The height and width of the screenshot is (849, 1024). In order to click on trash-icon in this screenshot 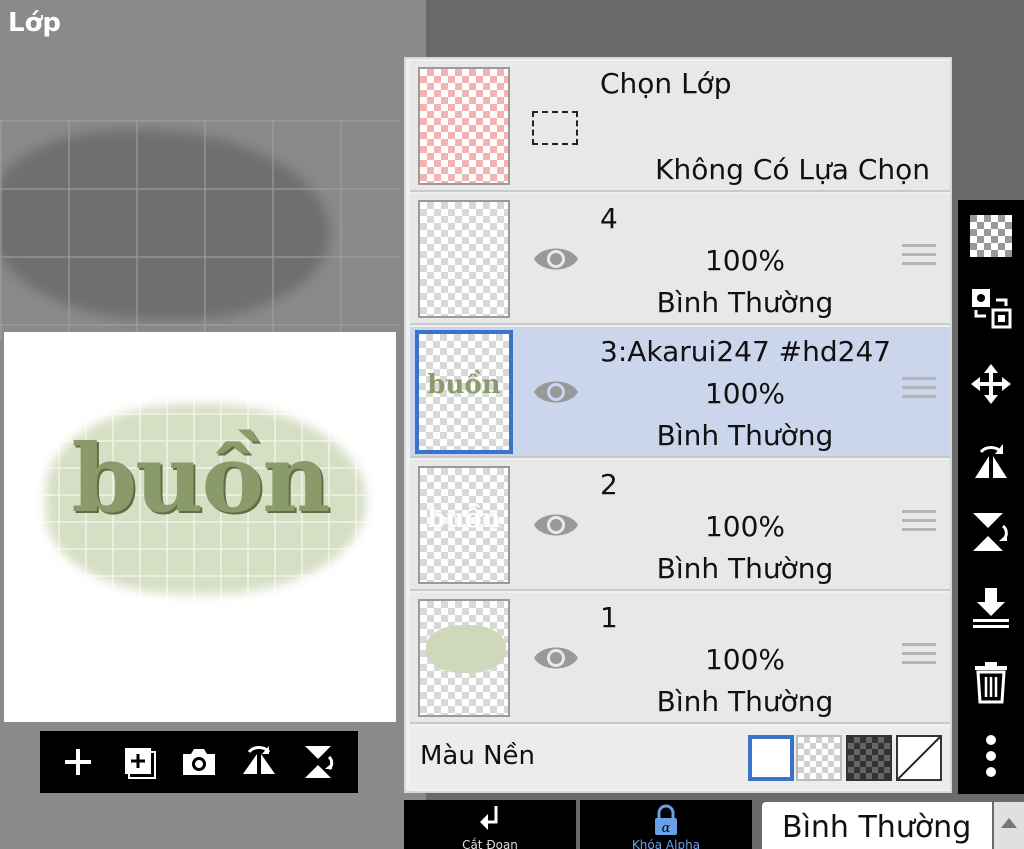, I will do `click(991, 683)`.